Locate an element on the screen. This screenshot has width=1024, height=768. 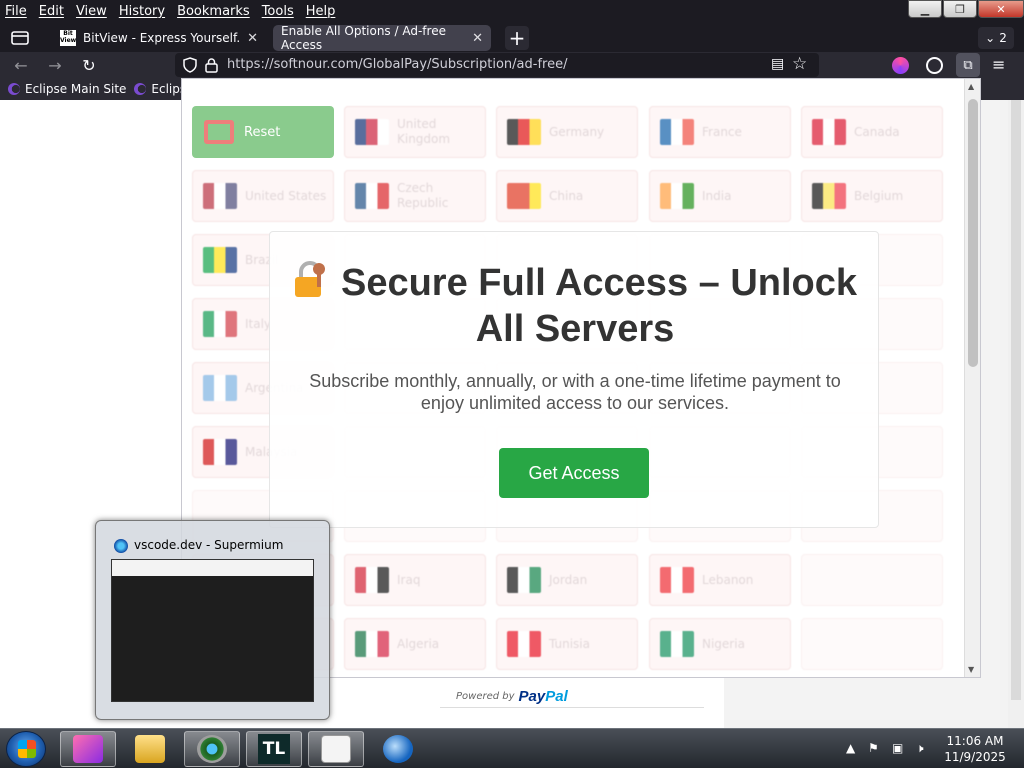
arrow-right-icon: → is located at coordinates (55, 65).